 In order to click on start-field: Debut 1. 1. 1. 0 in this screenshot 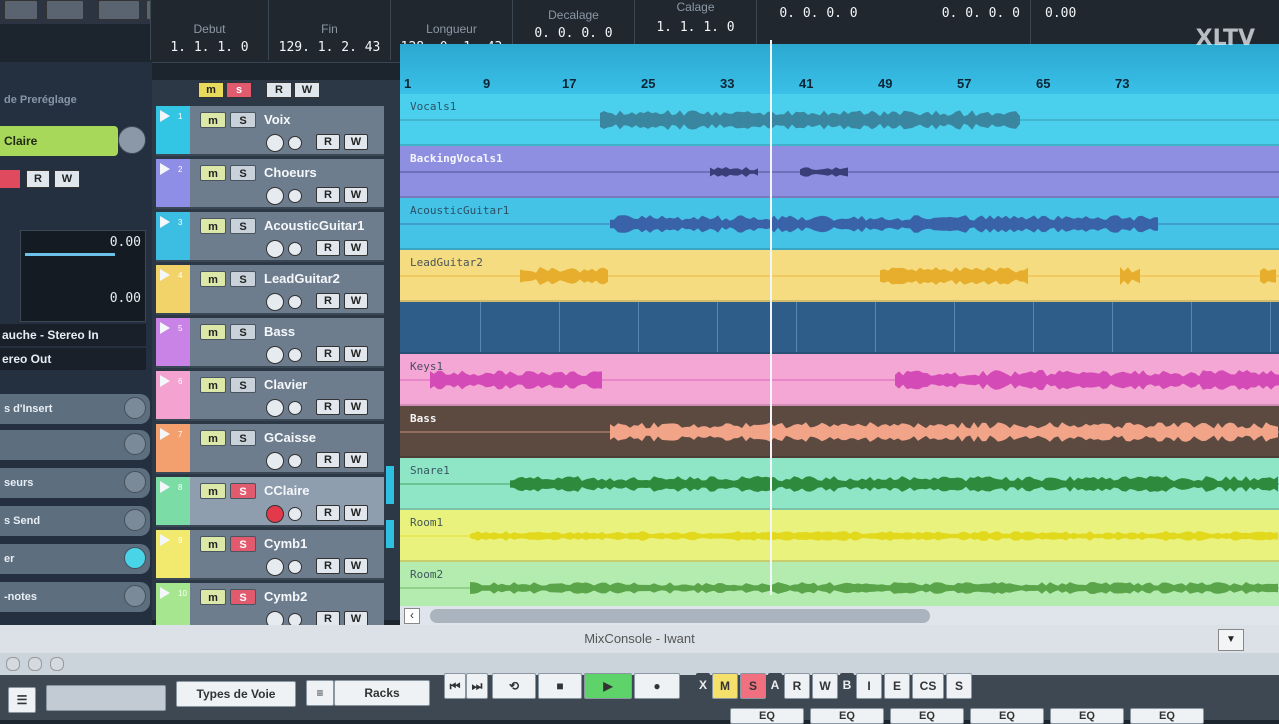, I will do `click(209, 30)`.